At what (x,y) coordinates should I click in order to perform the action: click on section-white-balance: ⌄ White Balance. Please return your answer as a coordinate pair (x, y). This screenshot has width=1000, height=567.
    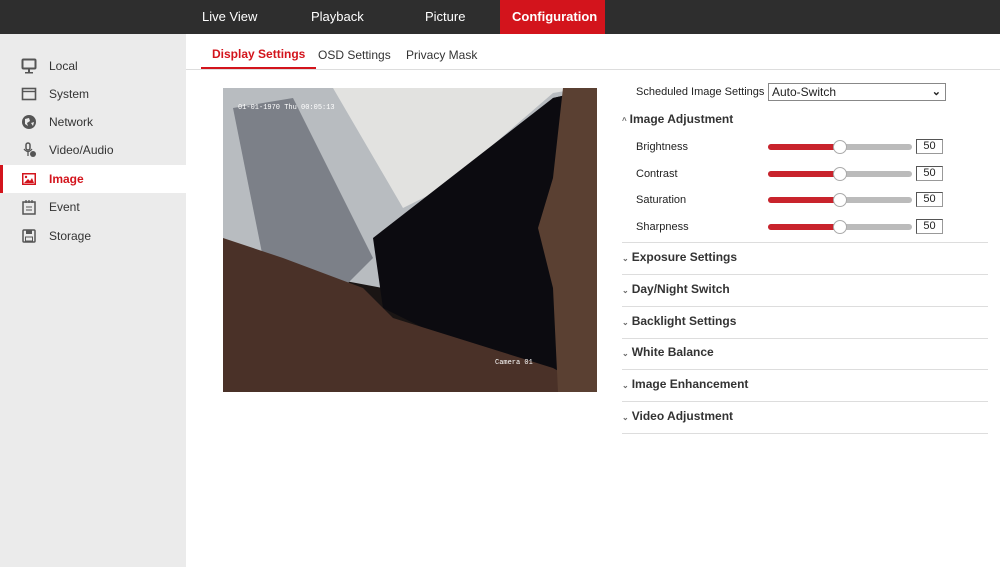
    Looking at the image, I should click on (805, 352).